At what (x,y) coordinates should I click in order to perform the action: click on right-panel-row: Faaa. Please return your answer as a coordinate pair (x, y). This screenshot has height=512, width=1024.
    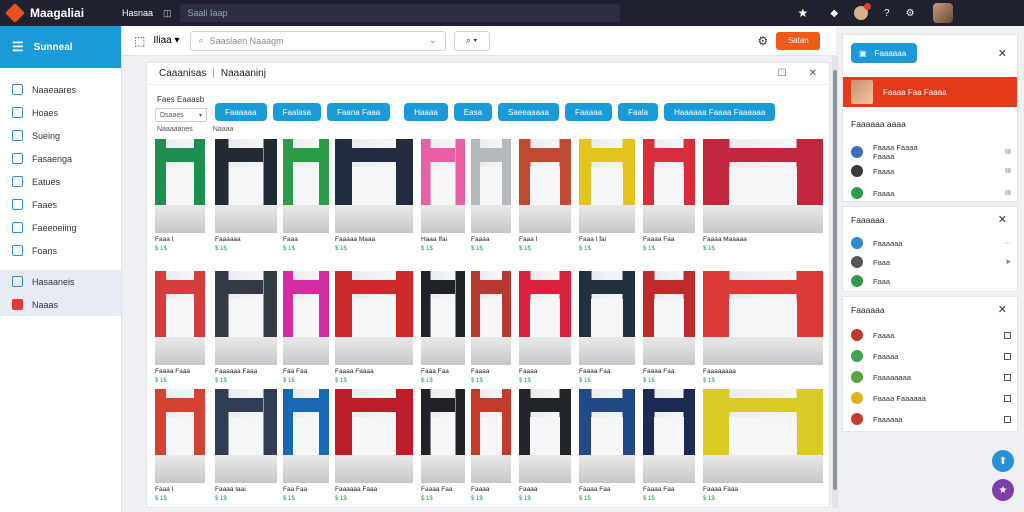
    Looking at the image, I should click on (931, 281).